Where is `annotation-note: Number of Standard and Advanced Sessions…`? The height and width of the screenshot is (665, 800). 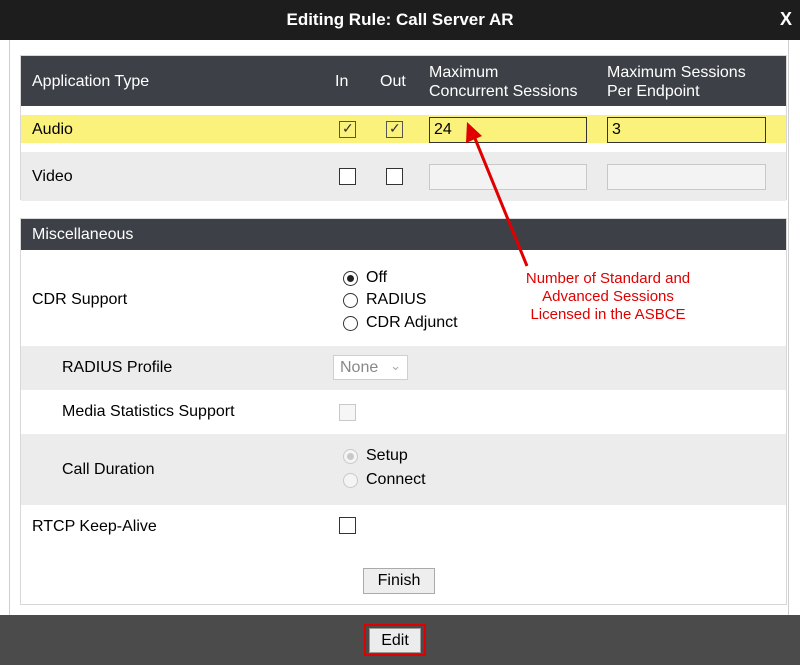
annotation-note: Number of Standard and Advanced Sessions… is located at coordinates (608, 297).